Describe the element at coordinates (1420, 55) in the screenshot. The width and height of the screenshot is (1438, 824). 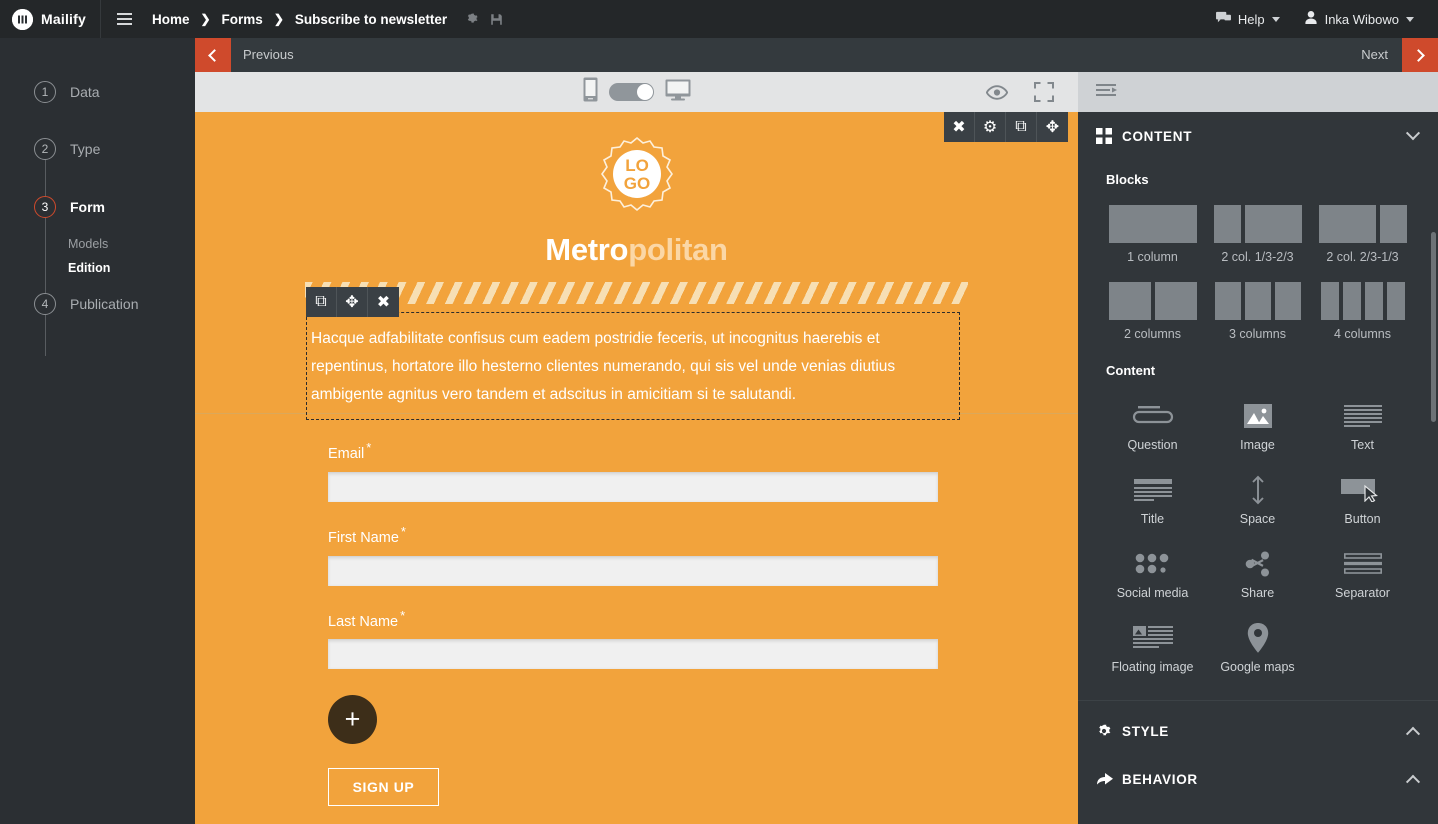
I see `next-arrow-button` at that location.